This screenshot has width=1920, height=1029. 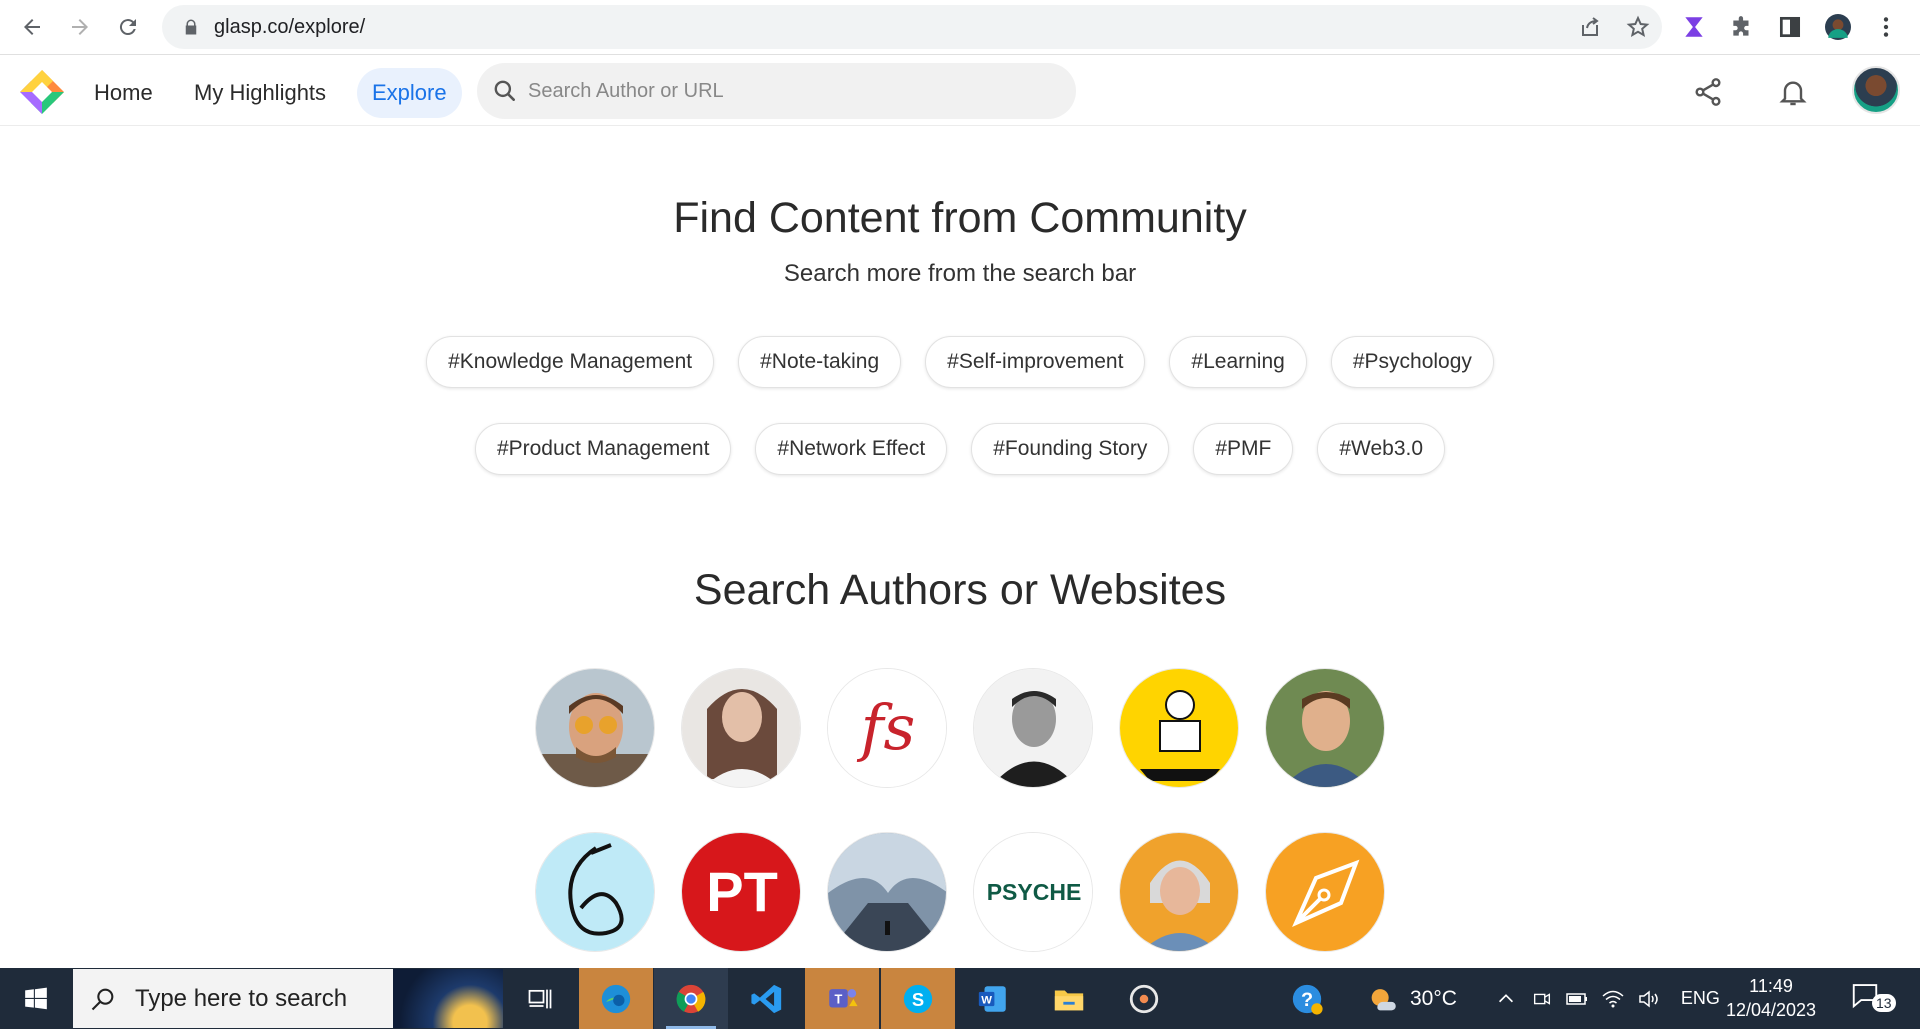 I want to click on svg-text: PT, so click(x=742, y=891).